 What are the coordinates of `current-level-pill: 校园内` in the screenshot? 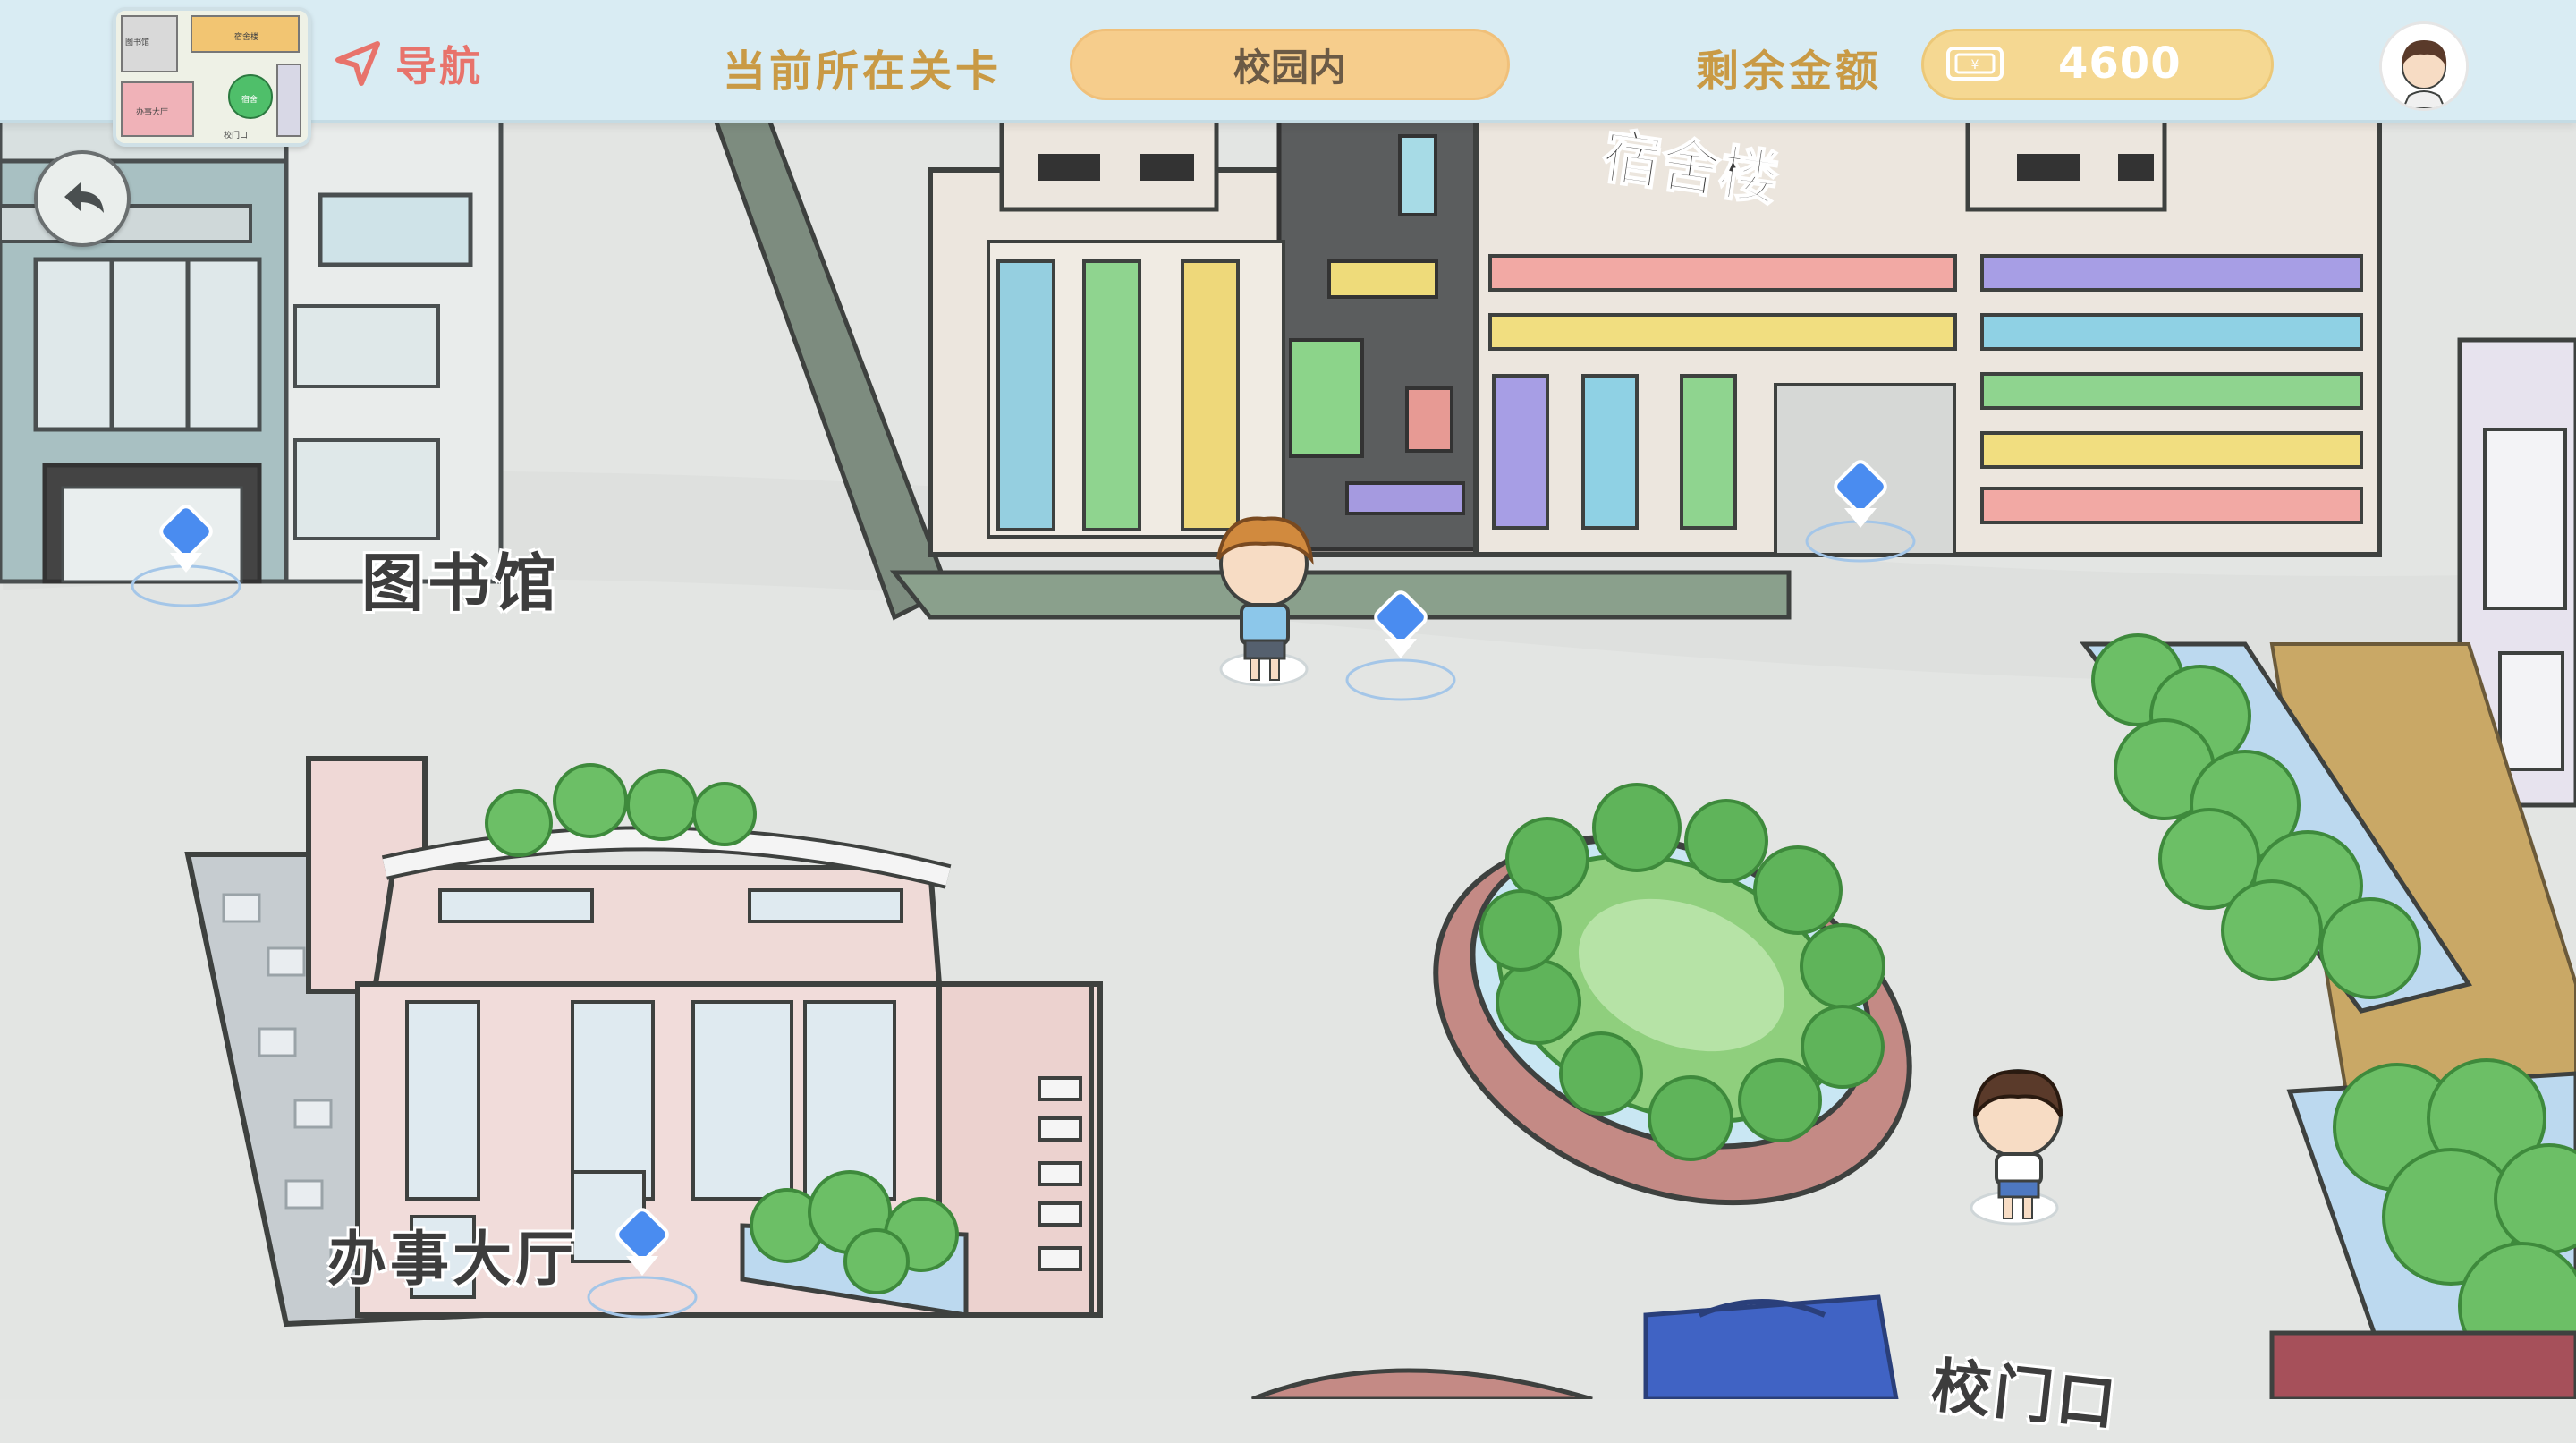 It's located at (1290, 64).